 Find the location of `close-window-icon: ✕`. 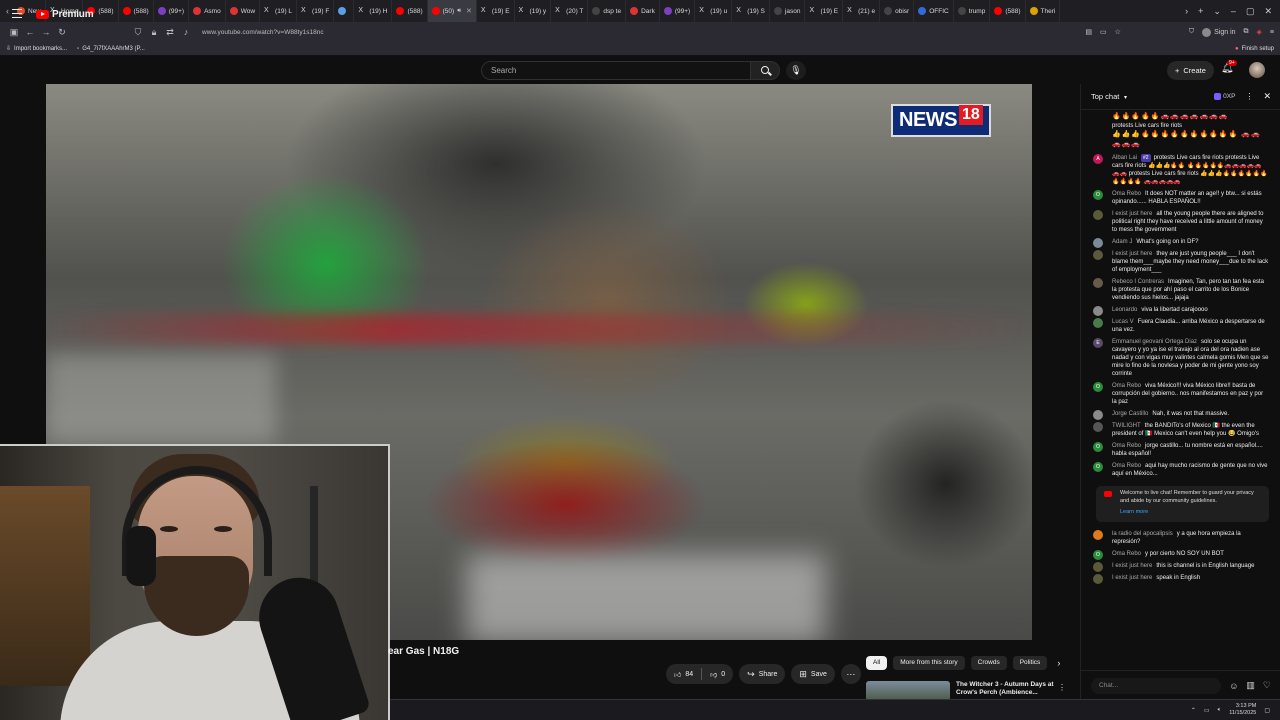

close-window-icon: ✕ is located at coordinates (1268, 11).